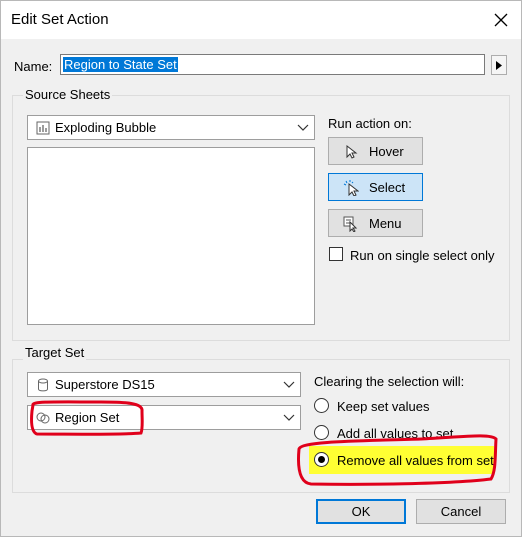  I want to click on set-dropdown: Region Set, so click(164, 417).